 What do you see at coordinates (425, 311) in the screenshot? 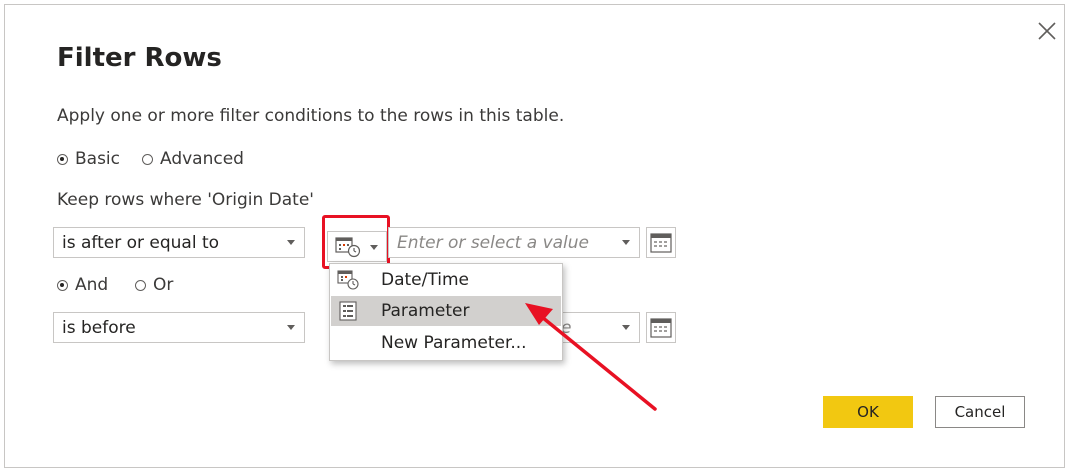
I see `menu-item-label: Parameter` at bounding box center [425, 311].